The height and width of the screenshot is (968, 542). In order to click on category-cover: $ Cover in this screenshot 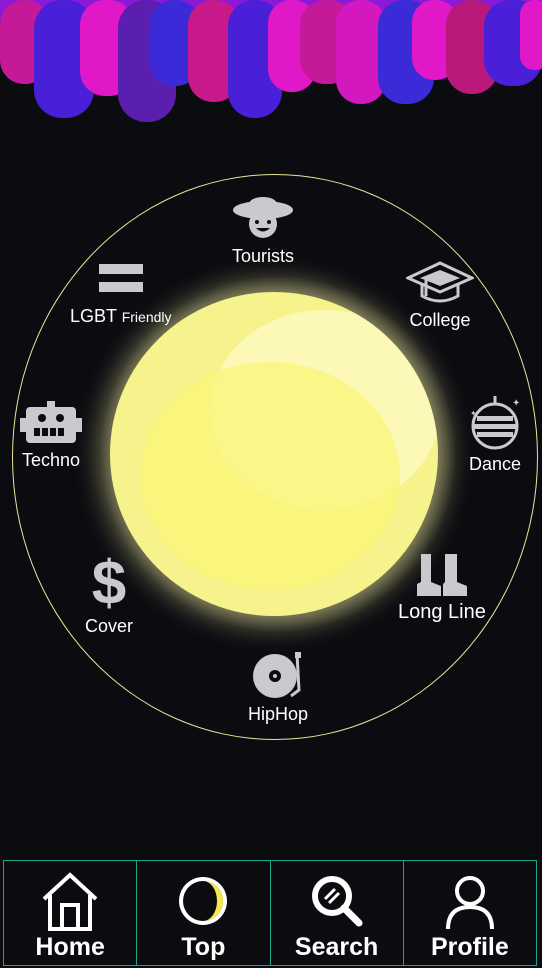, I will do `click(109, 593)`.